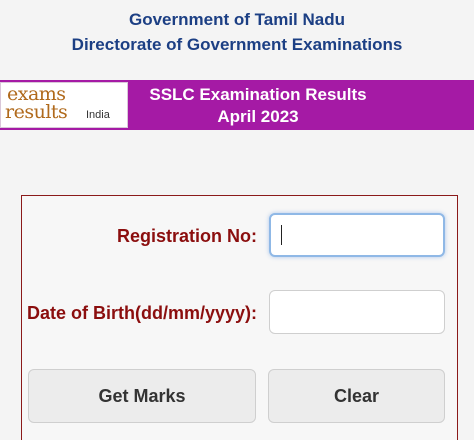 Image resolution: width=474 pixels, height=440 pixels. Describe the element at coordinates (141, 313) in the screenshot. I see `dob-label: Date of Birth(dd/mm/yyyy):` at that location.